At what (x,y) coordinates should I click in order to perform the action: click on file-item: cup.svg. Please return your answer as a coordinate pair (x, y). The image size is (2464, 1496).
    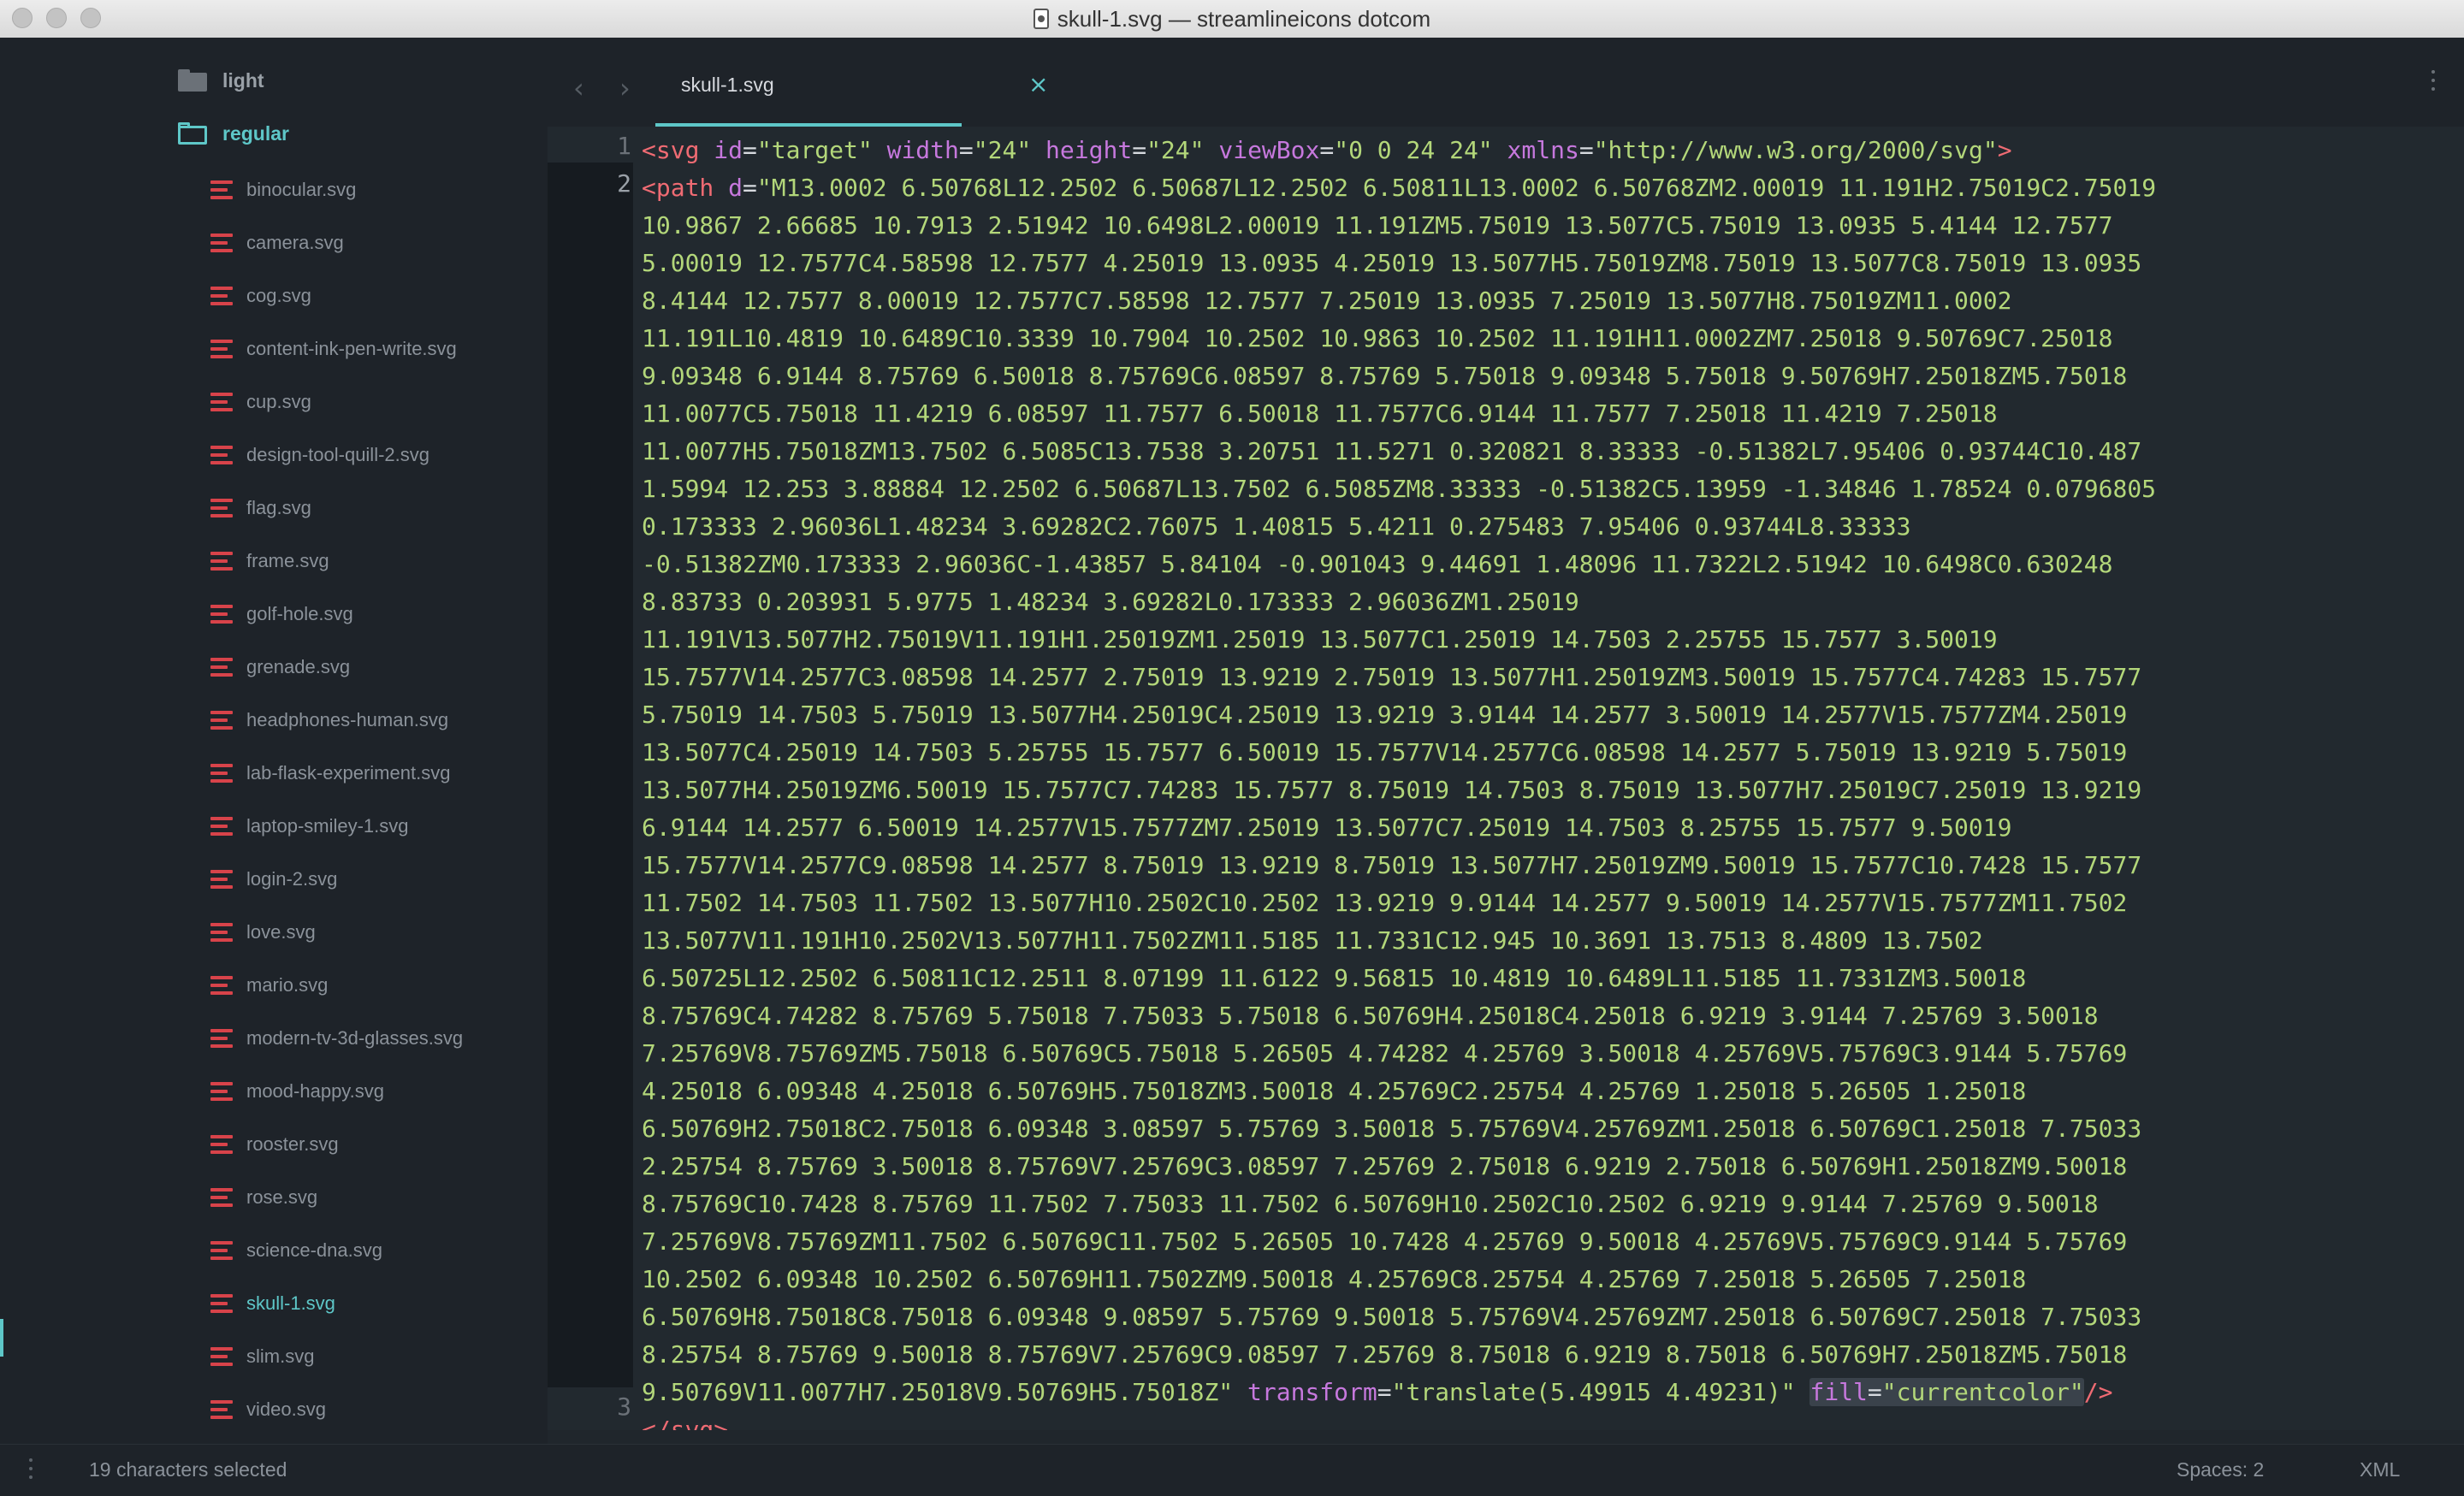
    Looking at the image, I should click on (260, 402).